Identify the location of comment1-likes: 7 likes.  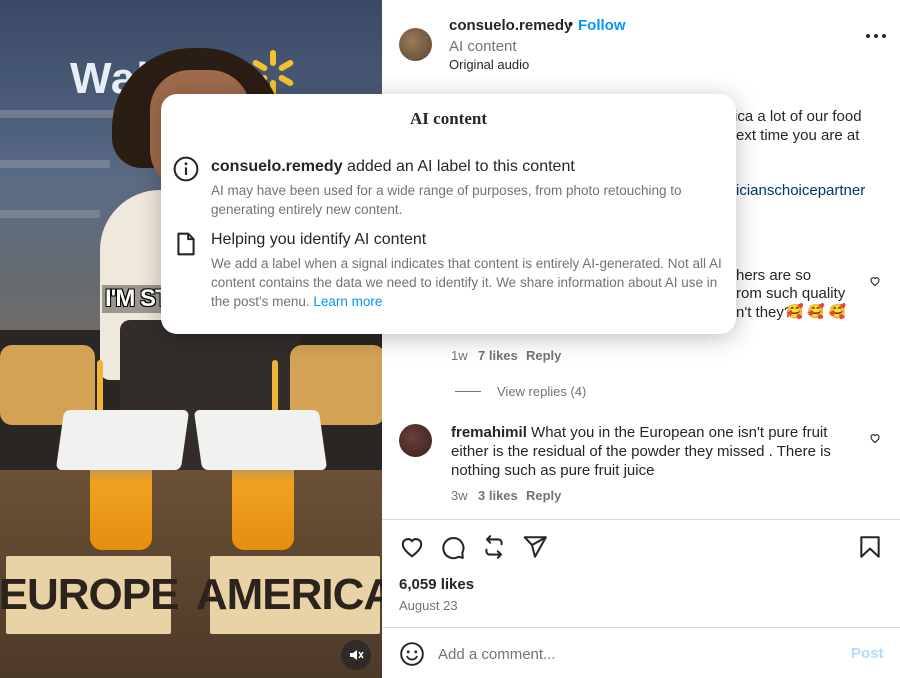
(498, 355).